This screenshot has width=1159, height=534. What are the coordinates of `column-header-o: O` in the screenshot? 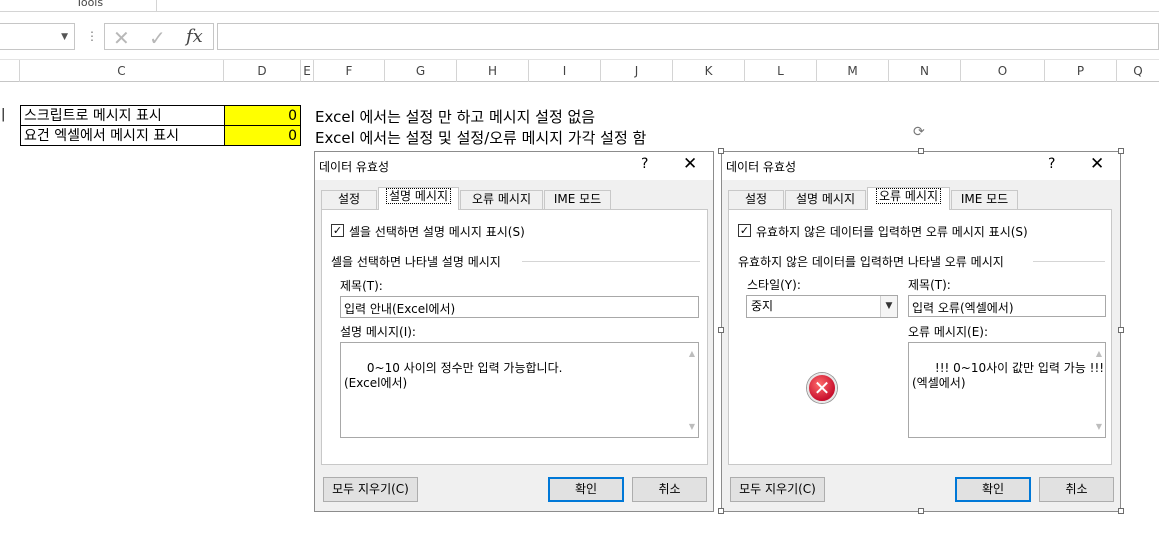 It's located at (1003, 71).